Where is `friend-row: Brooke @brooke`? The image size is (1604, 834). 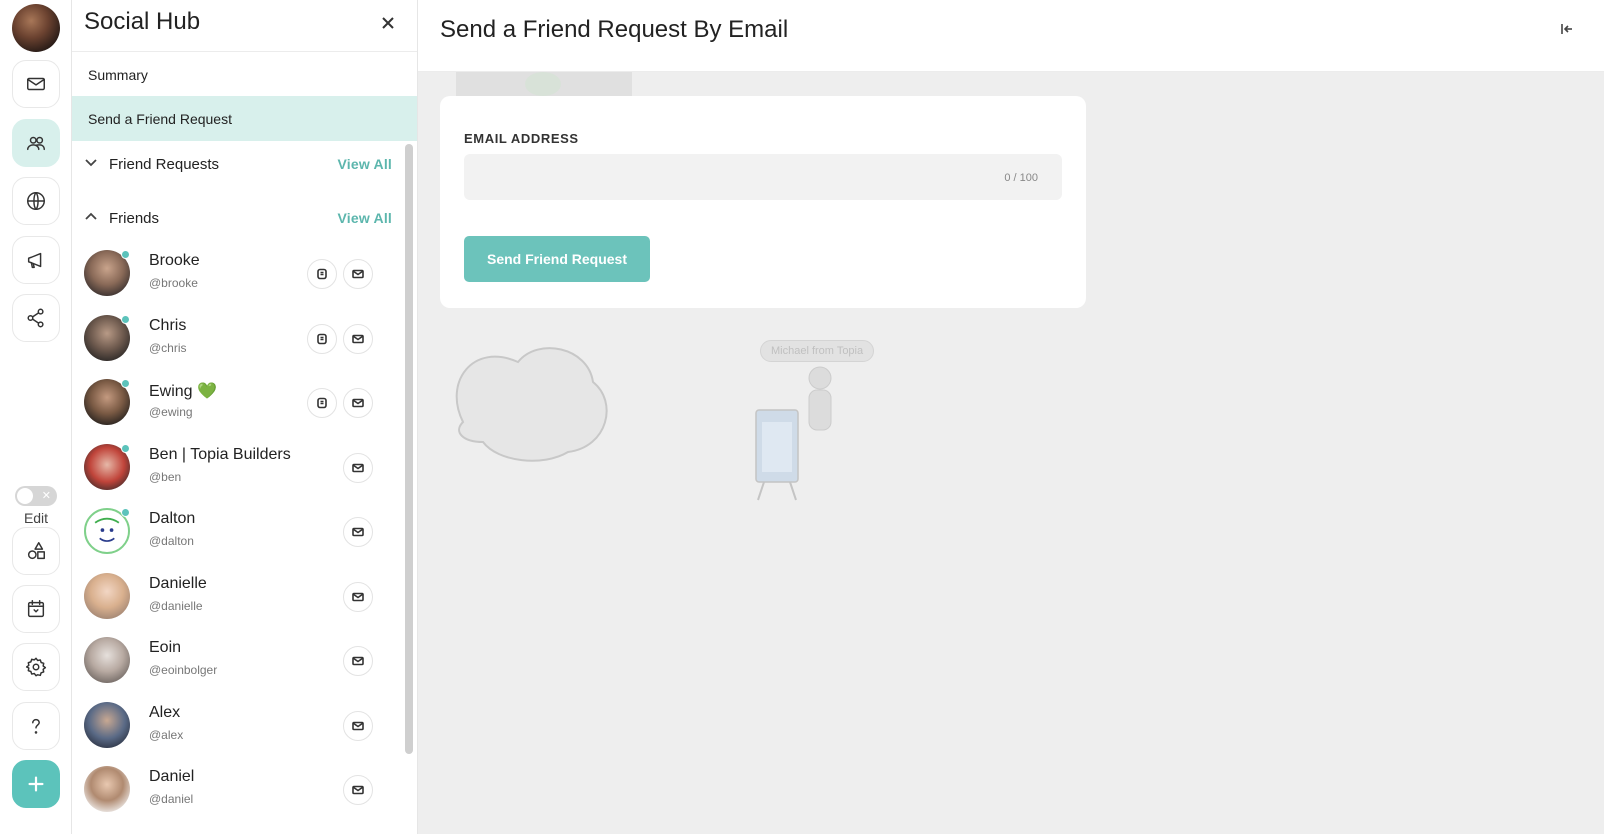
friend-row: Brooke @brooke is located at coordinates (237, 274).